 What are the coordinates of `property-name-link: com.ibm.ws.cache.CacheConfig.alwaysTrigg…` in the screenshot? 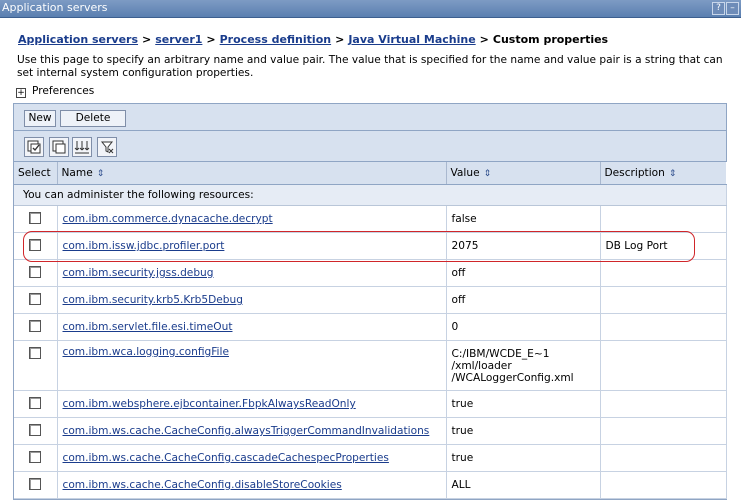 It's located at (246, 431).